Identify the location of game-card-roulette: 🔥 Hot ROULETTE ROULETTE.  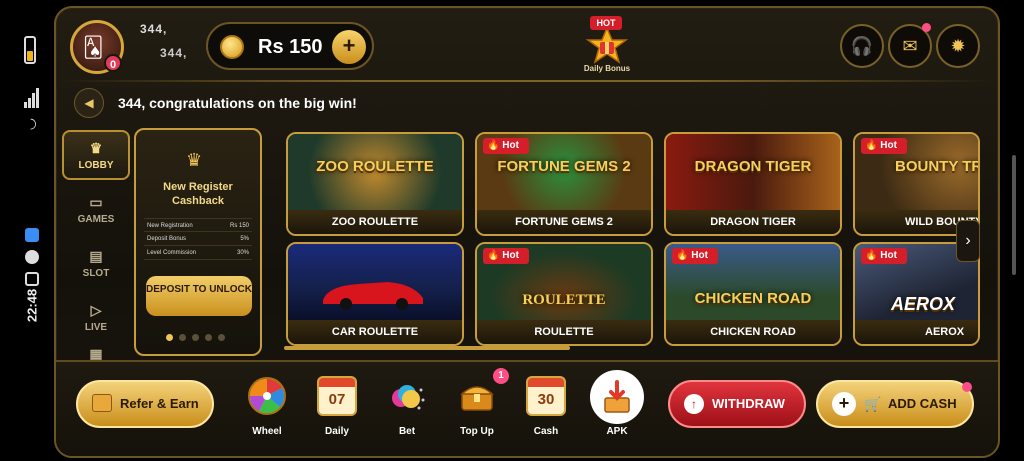
(564, 294).